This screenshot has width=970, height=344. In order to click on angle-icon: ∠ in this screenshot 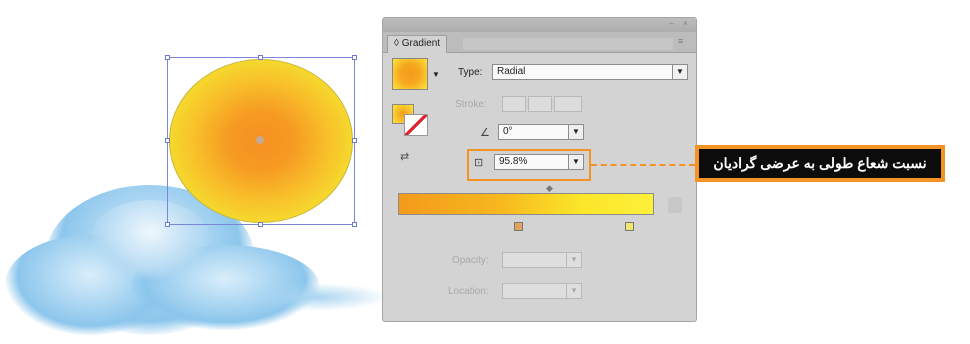, I will do `click(485, 133)`.